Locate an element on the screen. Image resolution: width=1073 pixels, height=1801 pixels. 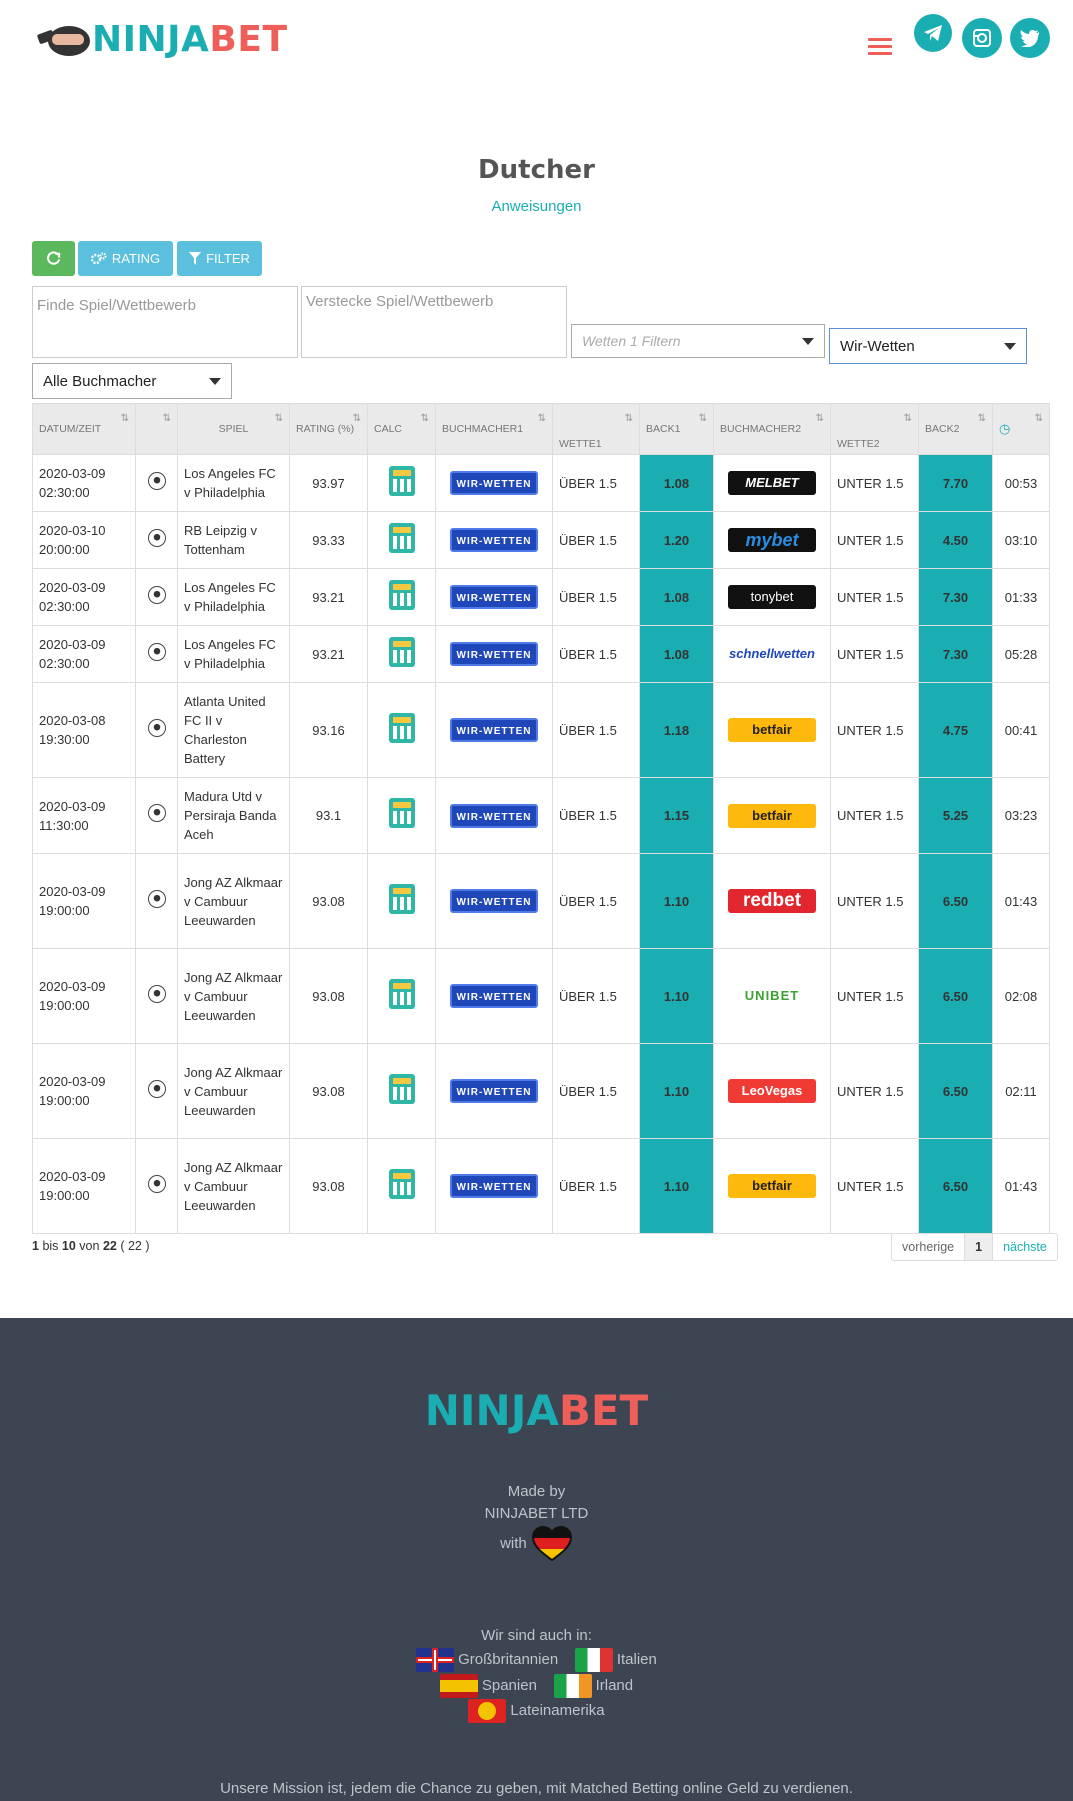
all-bookmakers-selected: Alle Buchmacher is located at coordinates (100, 381).